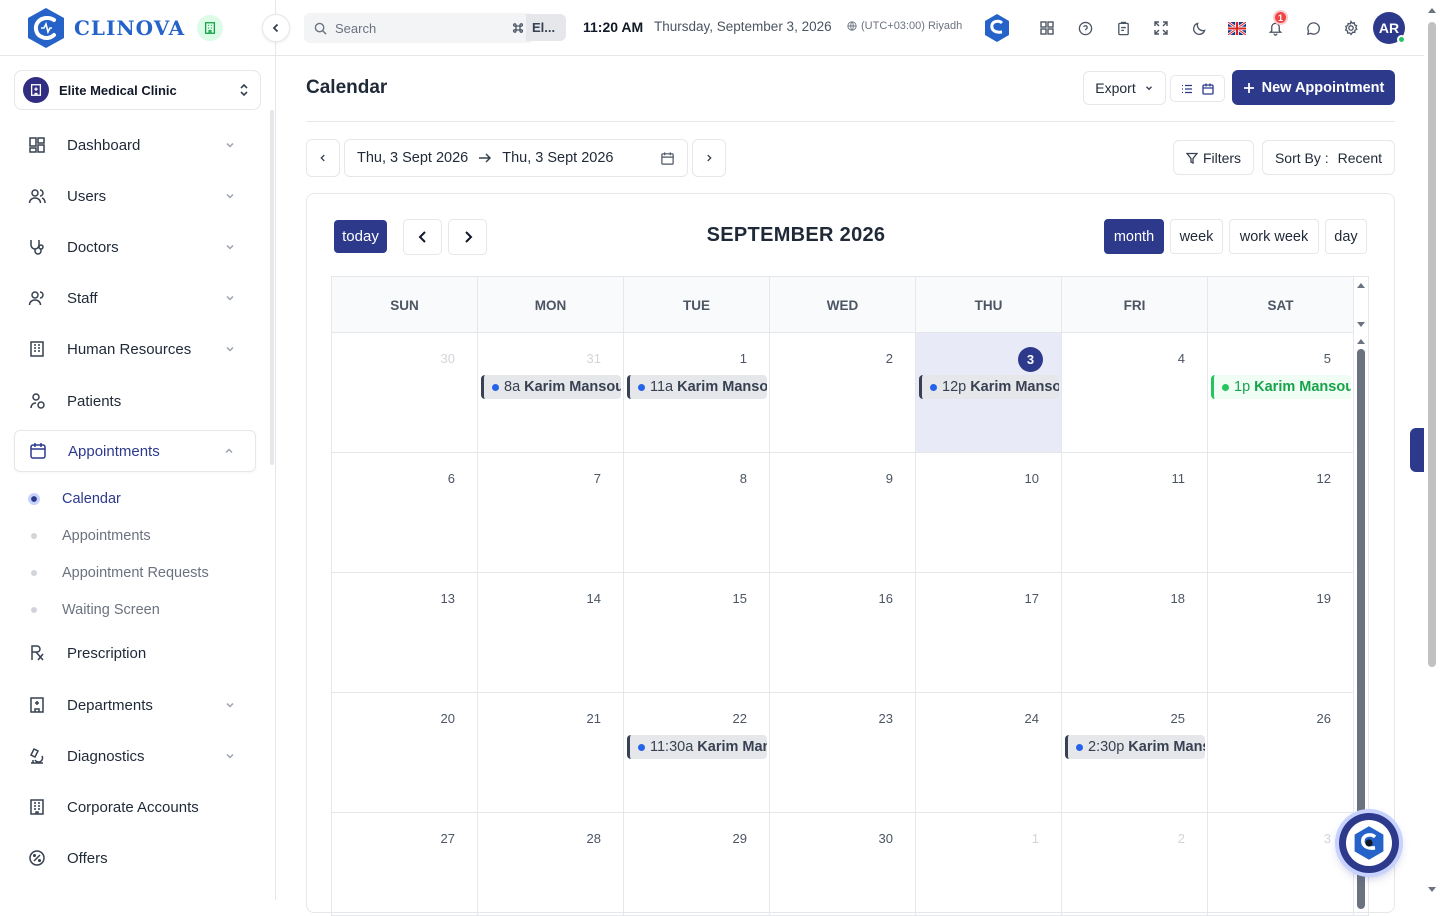 Image resolution: width=1440 pixels, height=916 pixels. Describe the element at coordinates (594, 838) in the screenshot. I see `day-number: 28` at that location.